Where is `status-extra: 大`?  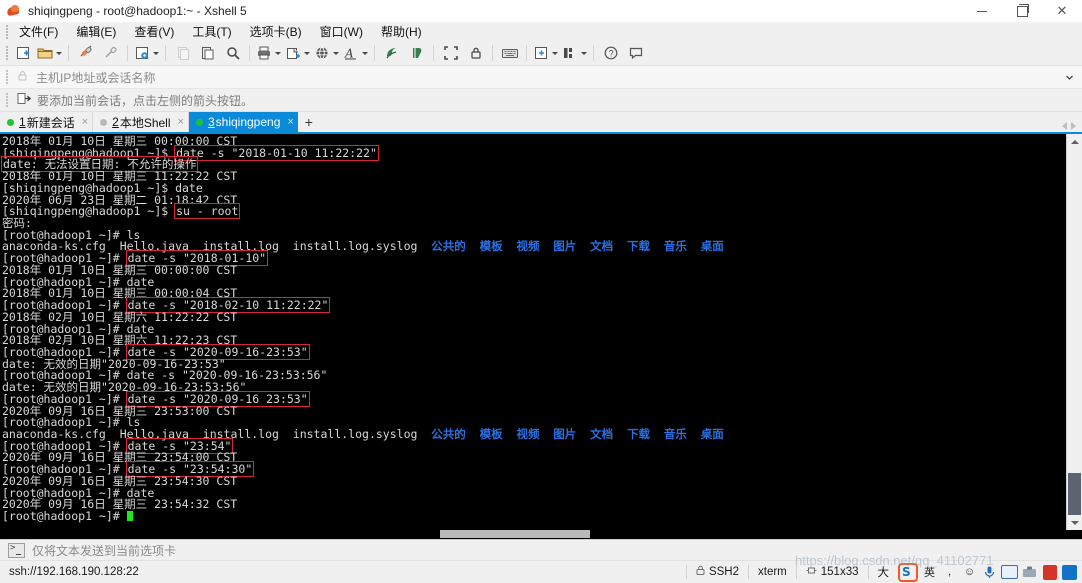
status-extra: 大 is located at coordinates (883, 573).